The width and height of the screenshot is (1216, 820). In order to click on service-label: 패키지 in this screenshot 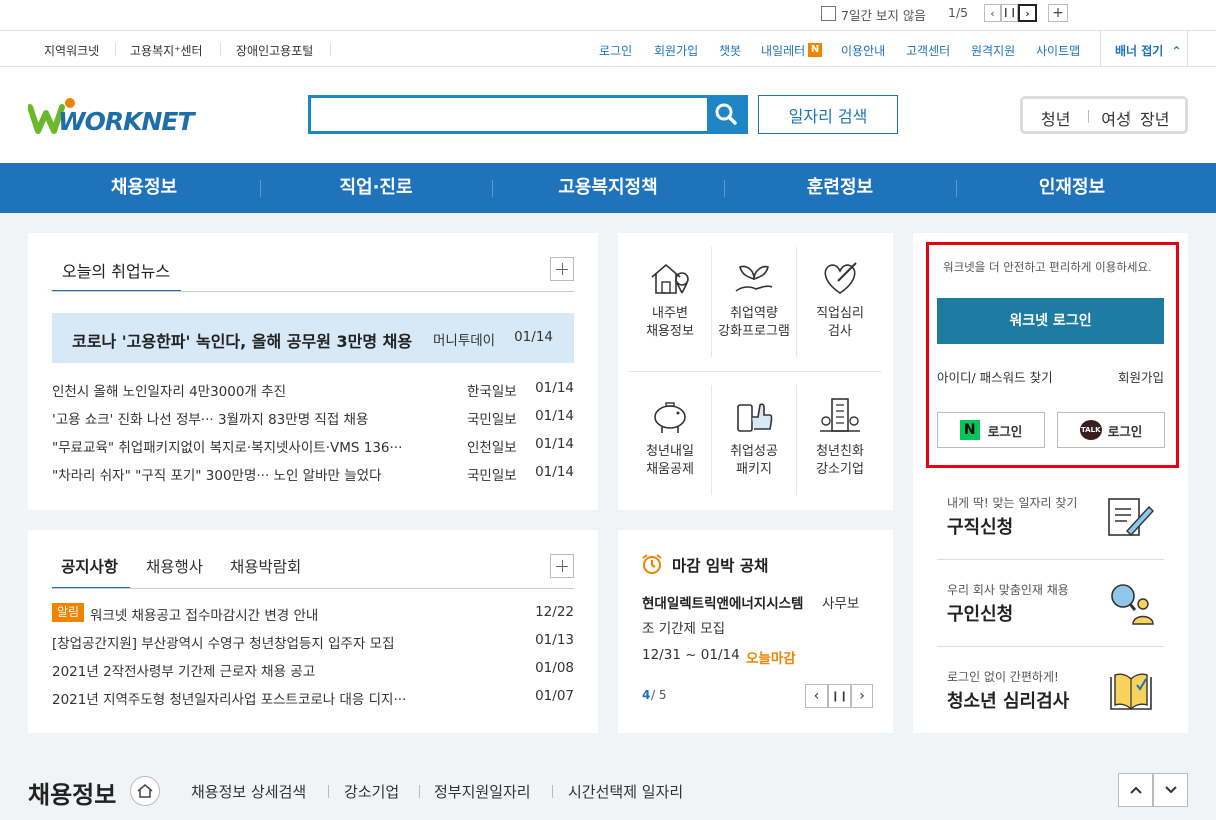, I will do `click(754, 469)`.